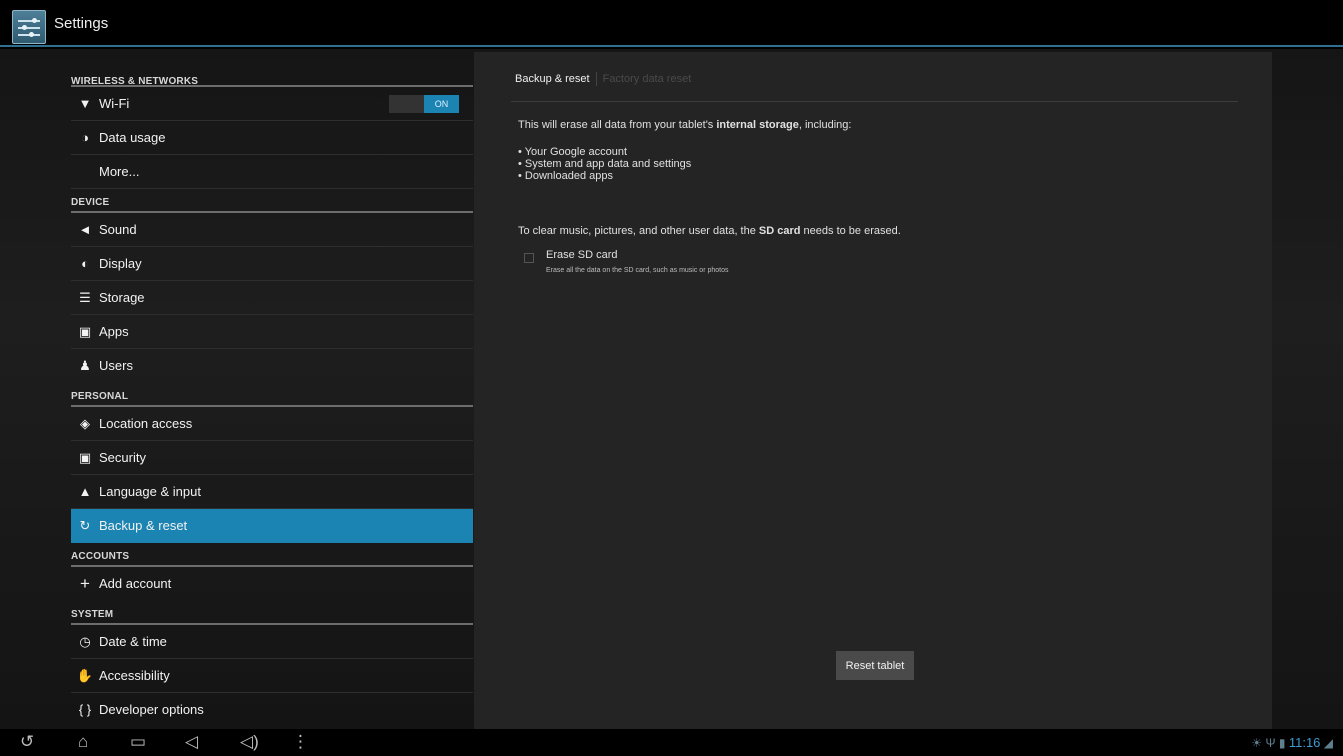  What do you see at coordinates (85, 365) in the screenshot?
I see `users-icon: ♟` at bounding box center [85, 365].